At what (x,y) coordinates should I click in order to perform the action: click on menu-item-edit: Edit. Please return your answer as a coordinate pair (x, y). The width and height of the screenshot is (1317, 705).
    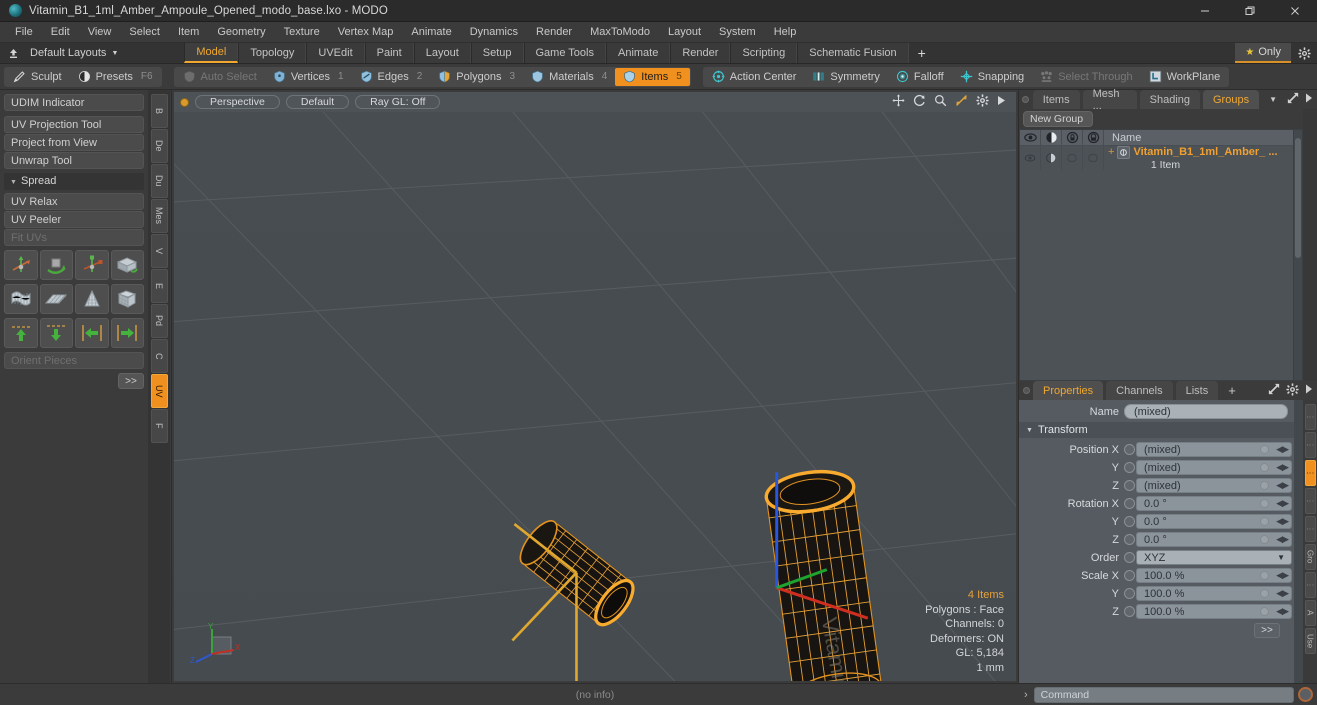
    Looking at the image, I should click on (60, 32).